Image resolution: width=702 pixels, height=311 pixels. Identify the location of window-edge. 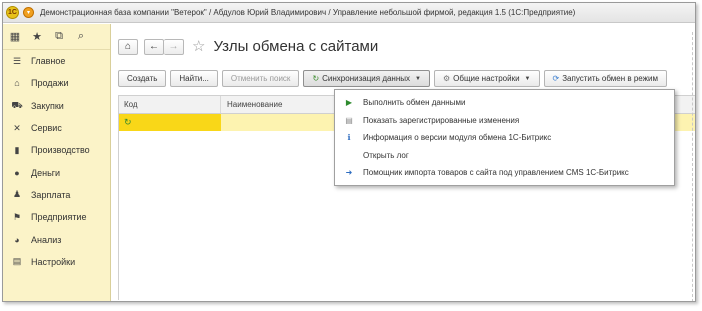
(692, 166).